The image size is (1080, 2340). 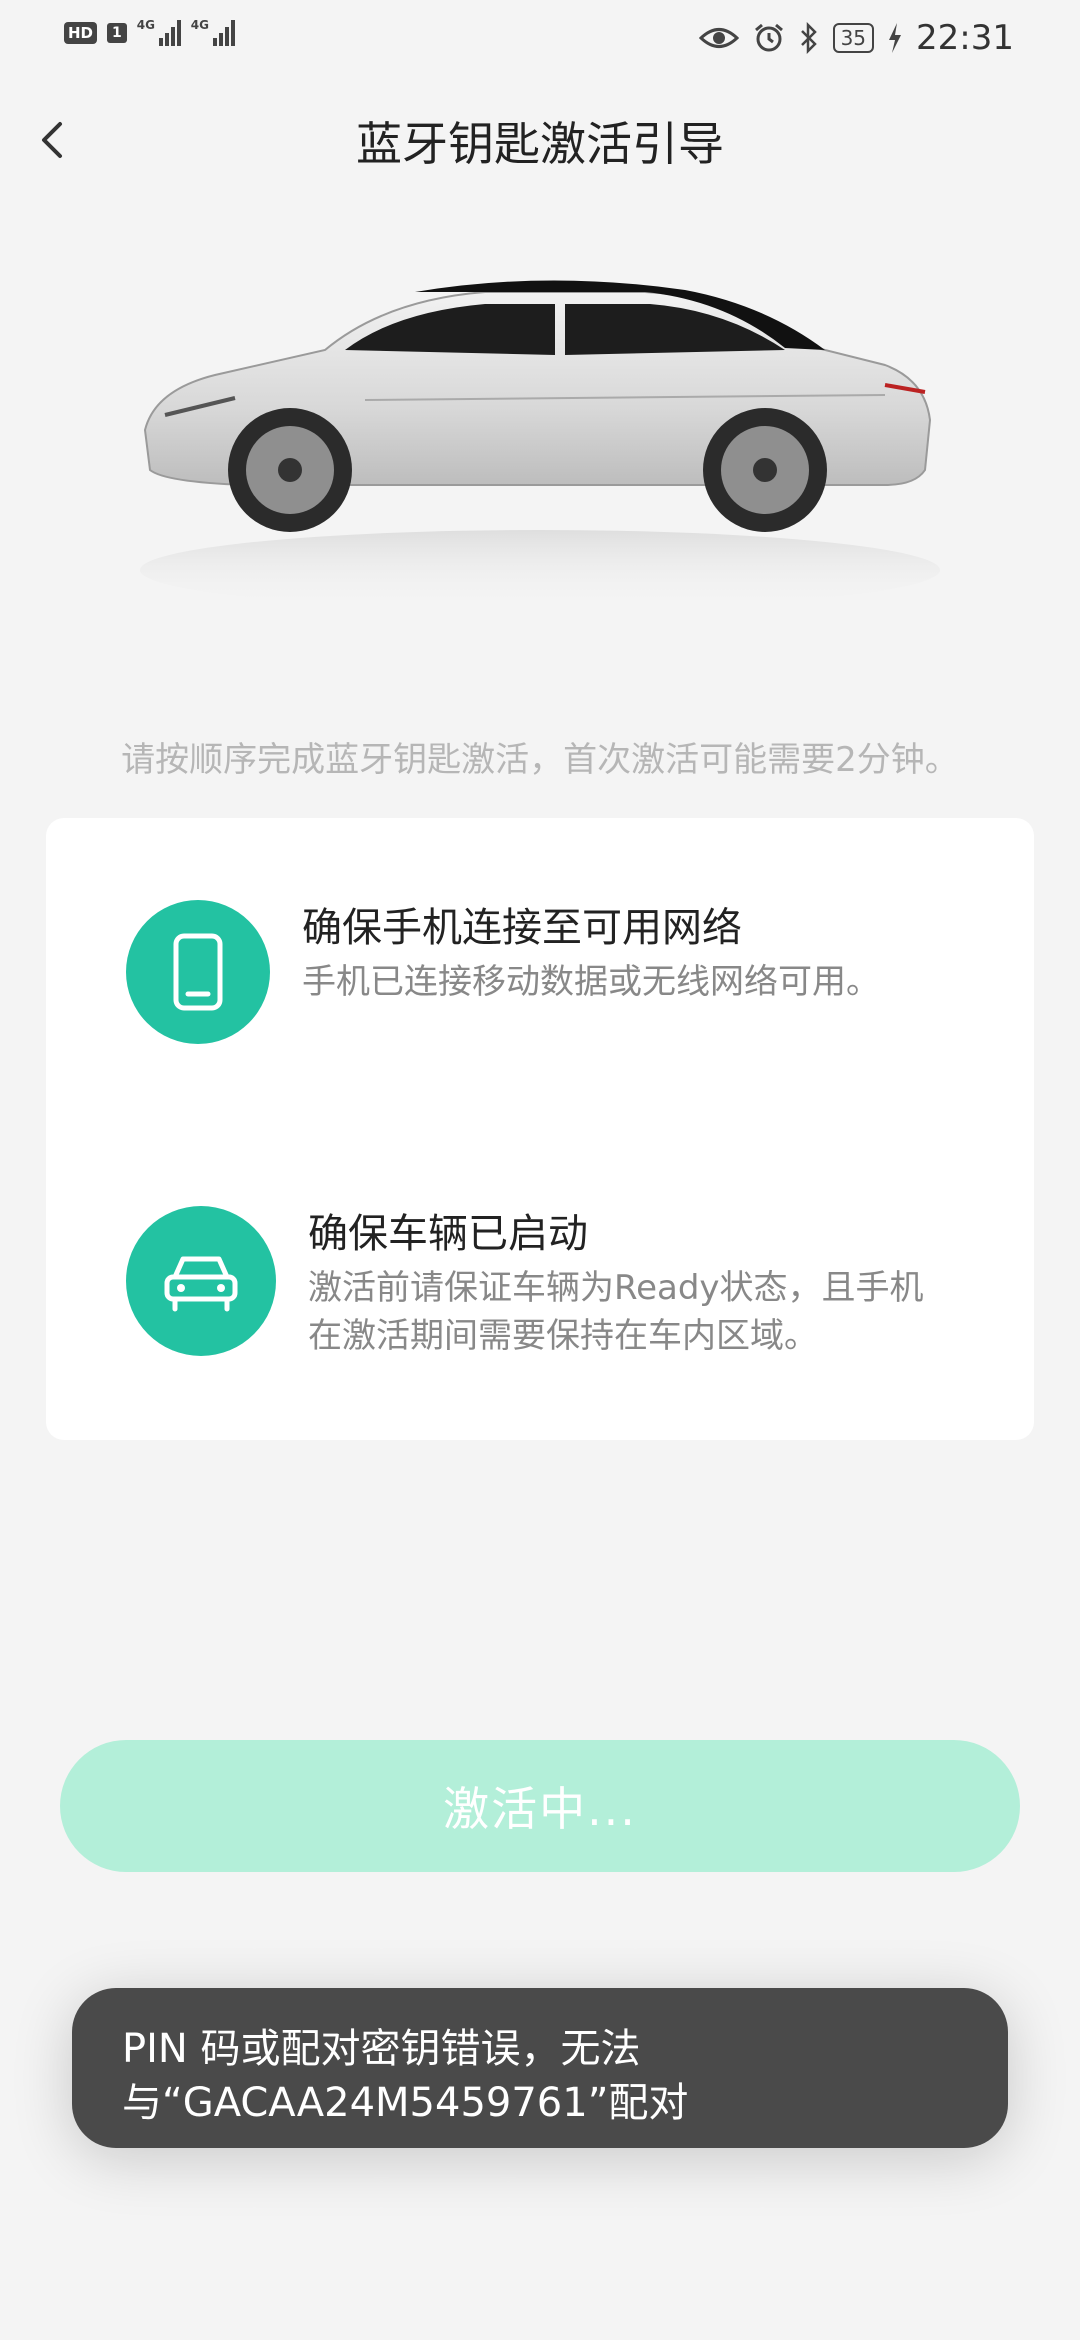 What do you see at coordinates (965, 38) in the screenshot?
I see `clock: 22:31` at bounding box center [965, 38].